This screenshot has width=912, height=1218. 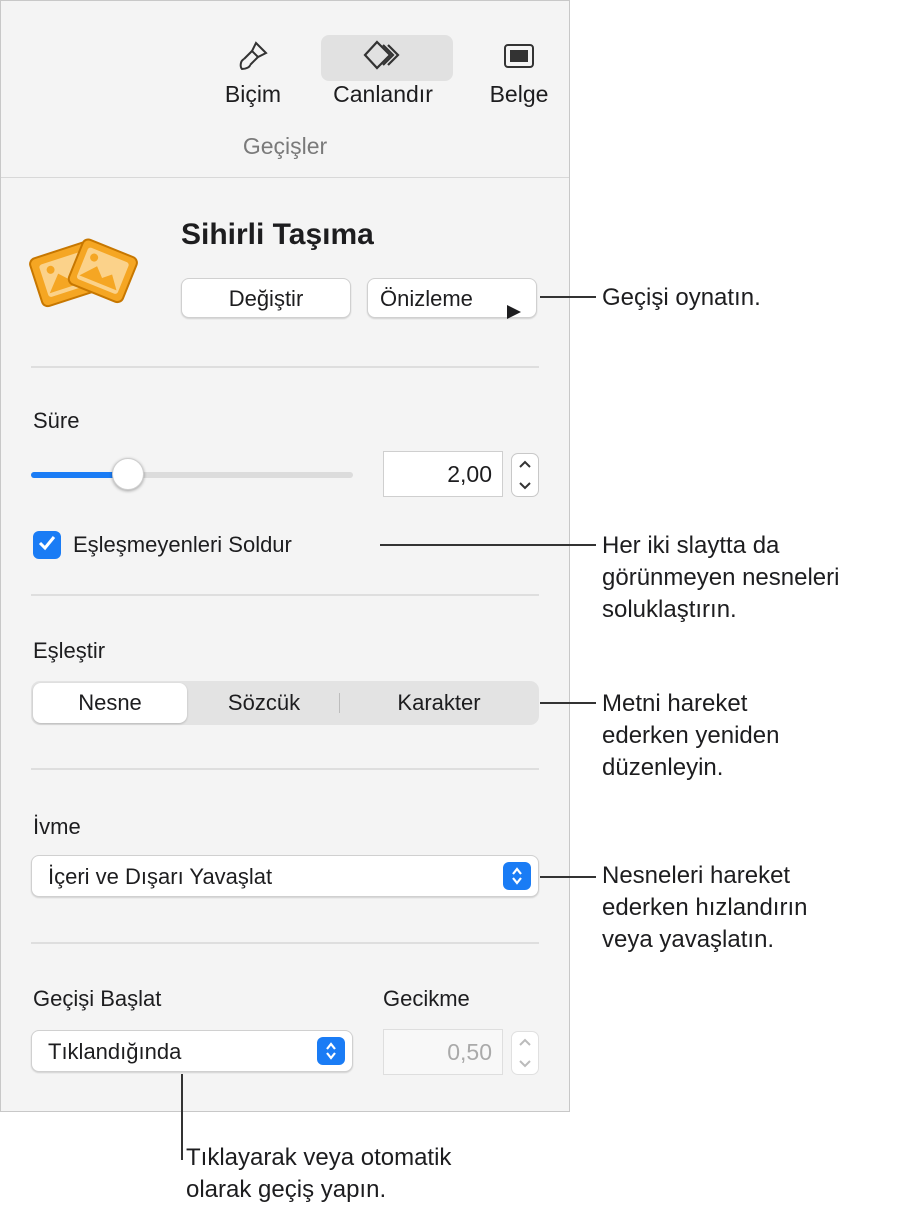 What do you see at coordinates (253, 58) in the screenshot?
I see `paintbrush-icon` at bounding box center [253, 58].